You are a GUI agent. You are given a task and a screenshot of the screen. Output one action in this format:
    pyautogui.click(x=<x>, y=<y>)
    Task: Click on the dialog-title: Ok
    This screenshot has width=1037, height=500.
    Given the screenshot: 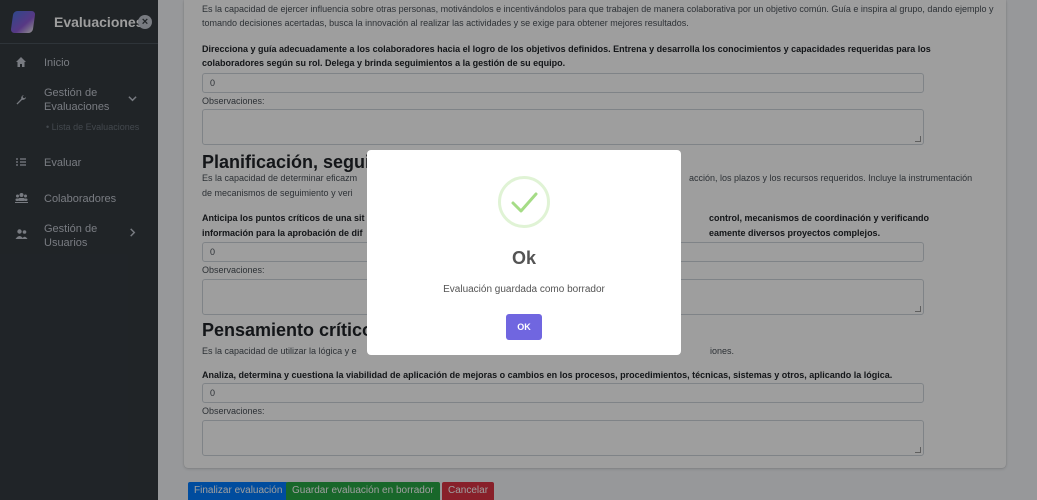 What is the action you would take?
    pyautogui.click(x=523, y=258)
    